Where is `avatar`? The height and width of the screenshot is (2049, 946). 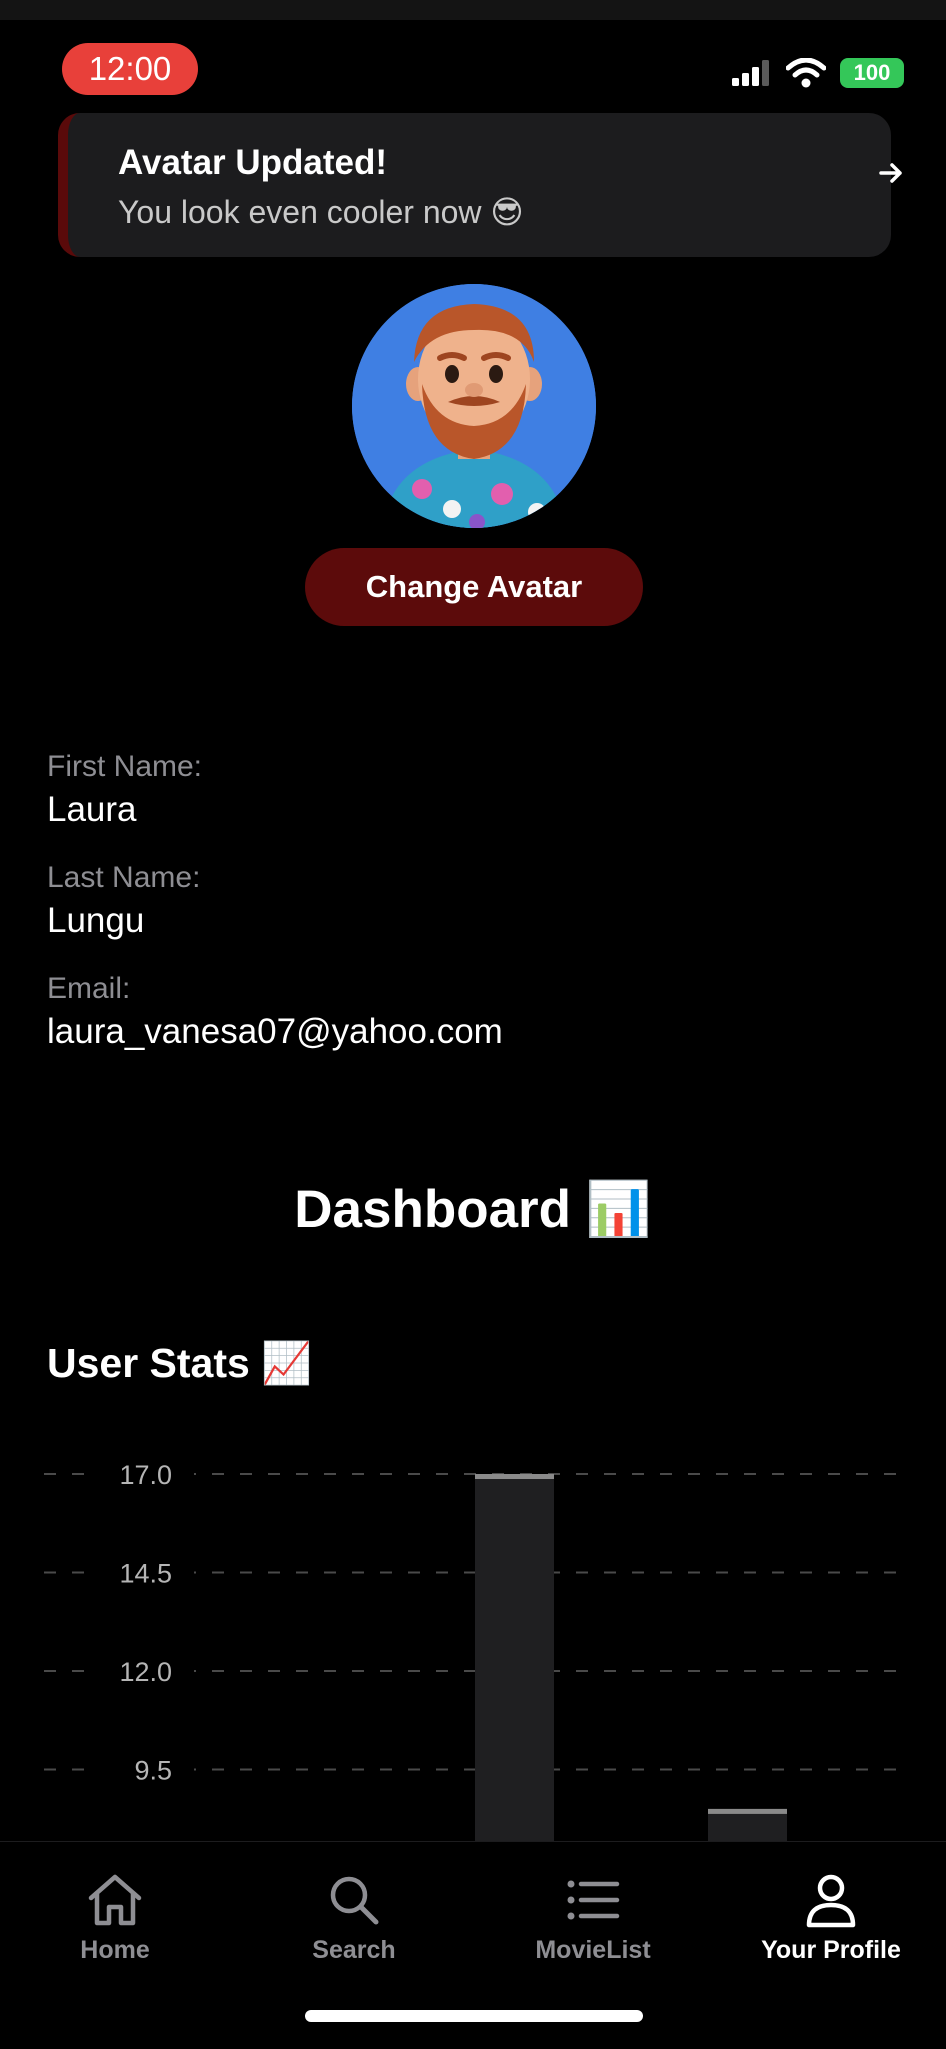 avatar is located at coordinates (474, 406).